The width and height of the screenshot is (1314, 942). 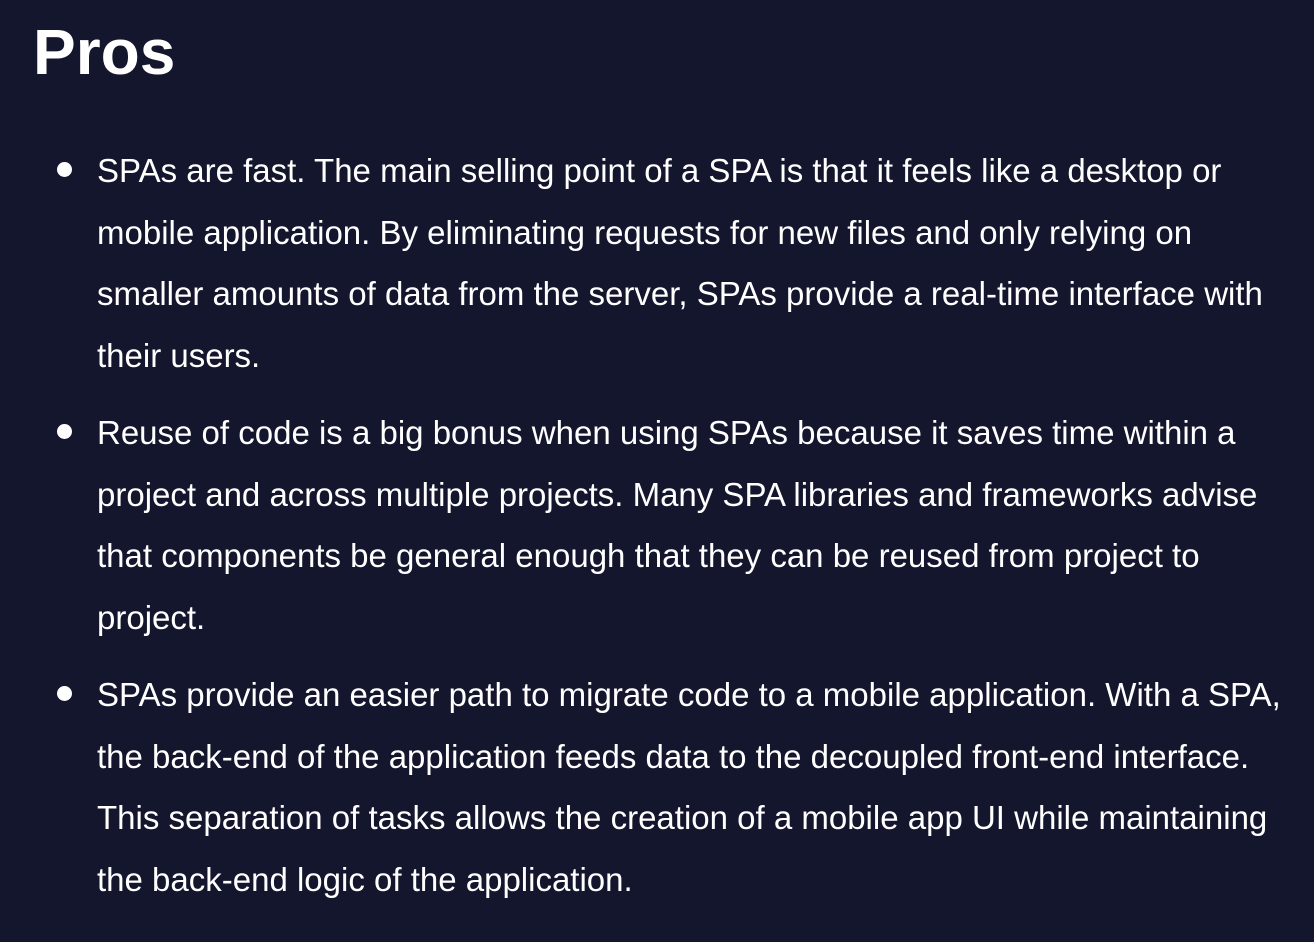 What do you see at coordinates (104, 52) in the screenshot?
I see `page-title: Pros` at bounding box center [104, 52].